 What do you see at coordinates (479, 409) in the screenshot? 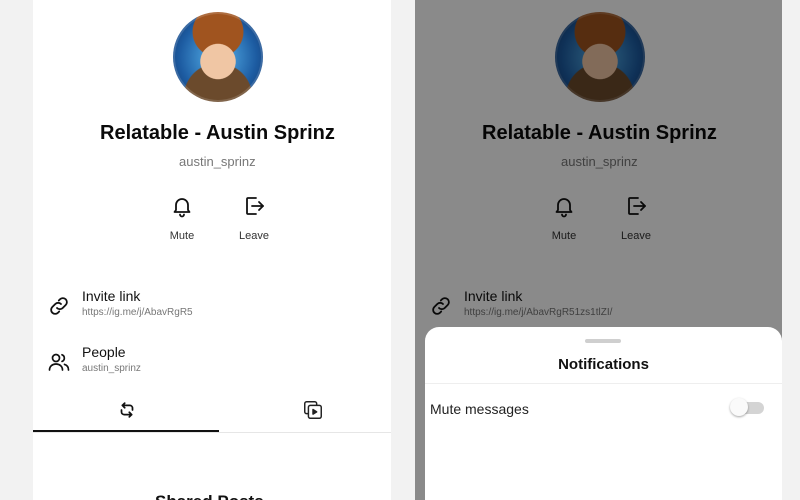
I see `mute-messages-label: Mute messages` at bounding box center [479, 409].